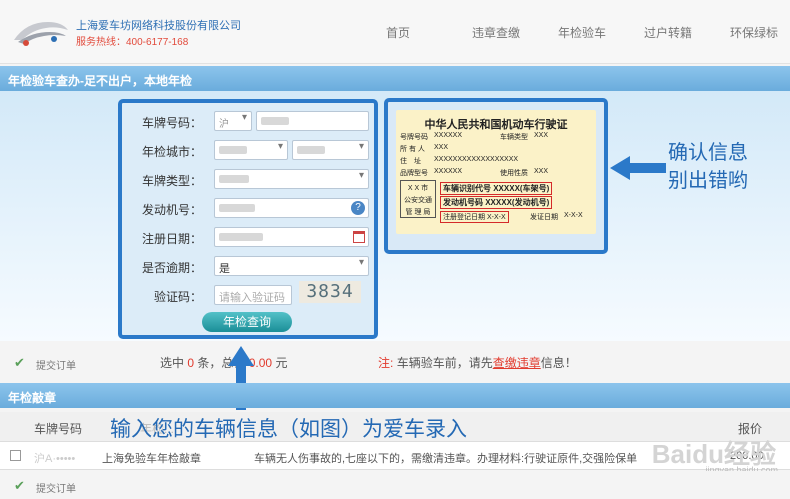 Image resolution: width=790 pixels, height=499 pixels. I want to click on row-service: 上海免验车年检敲章, so click(151, 459).